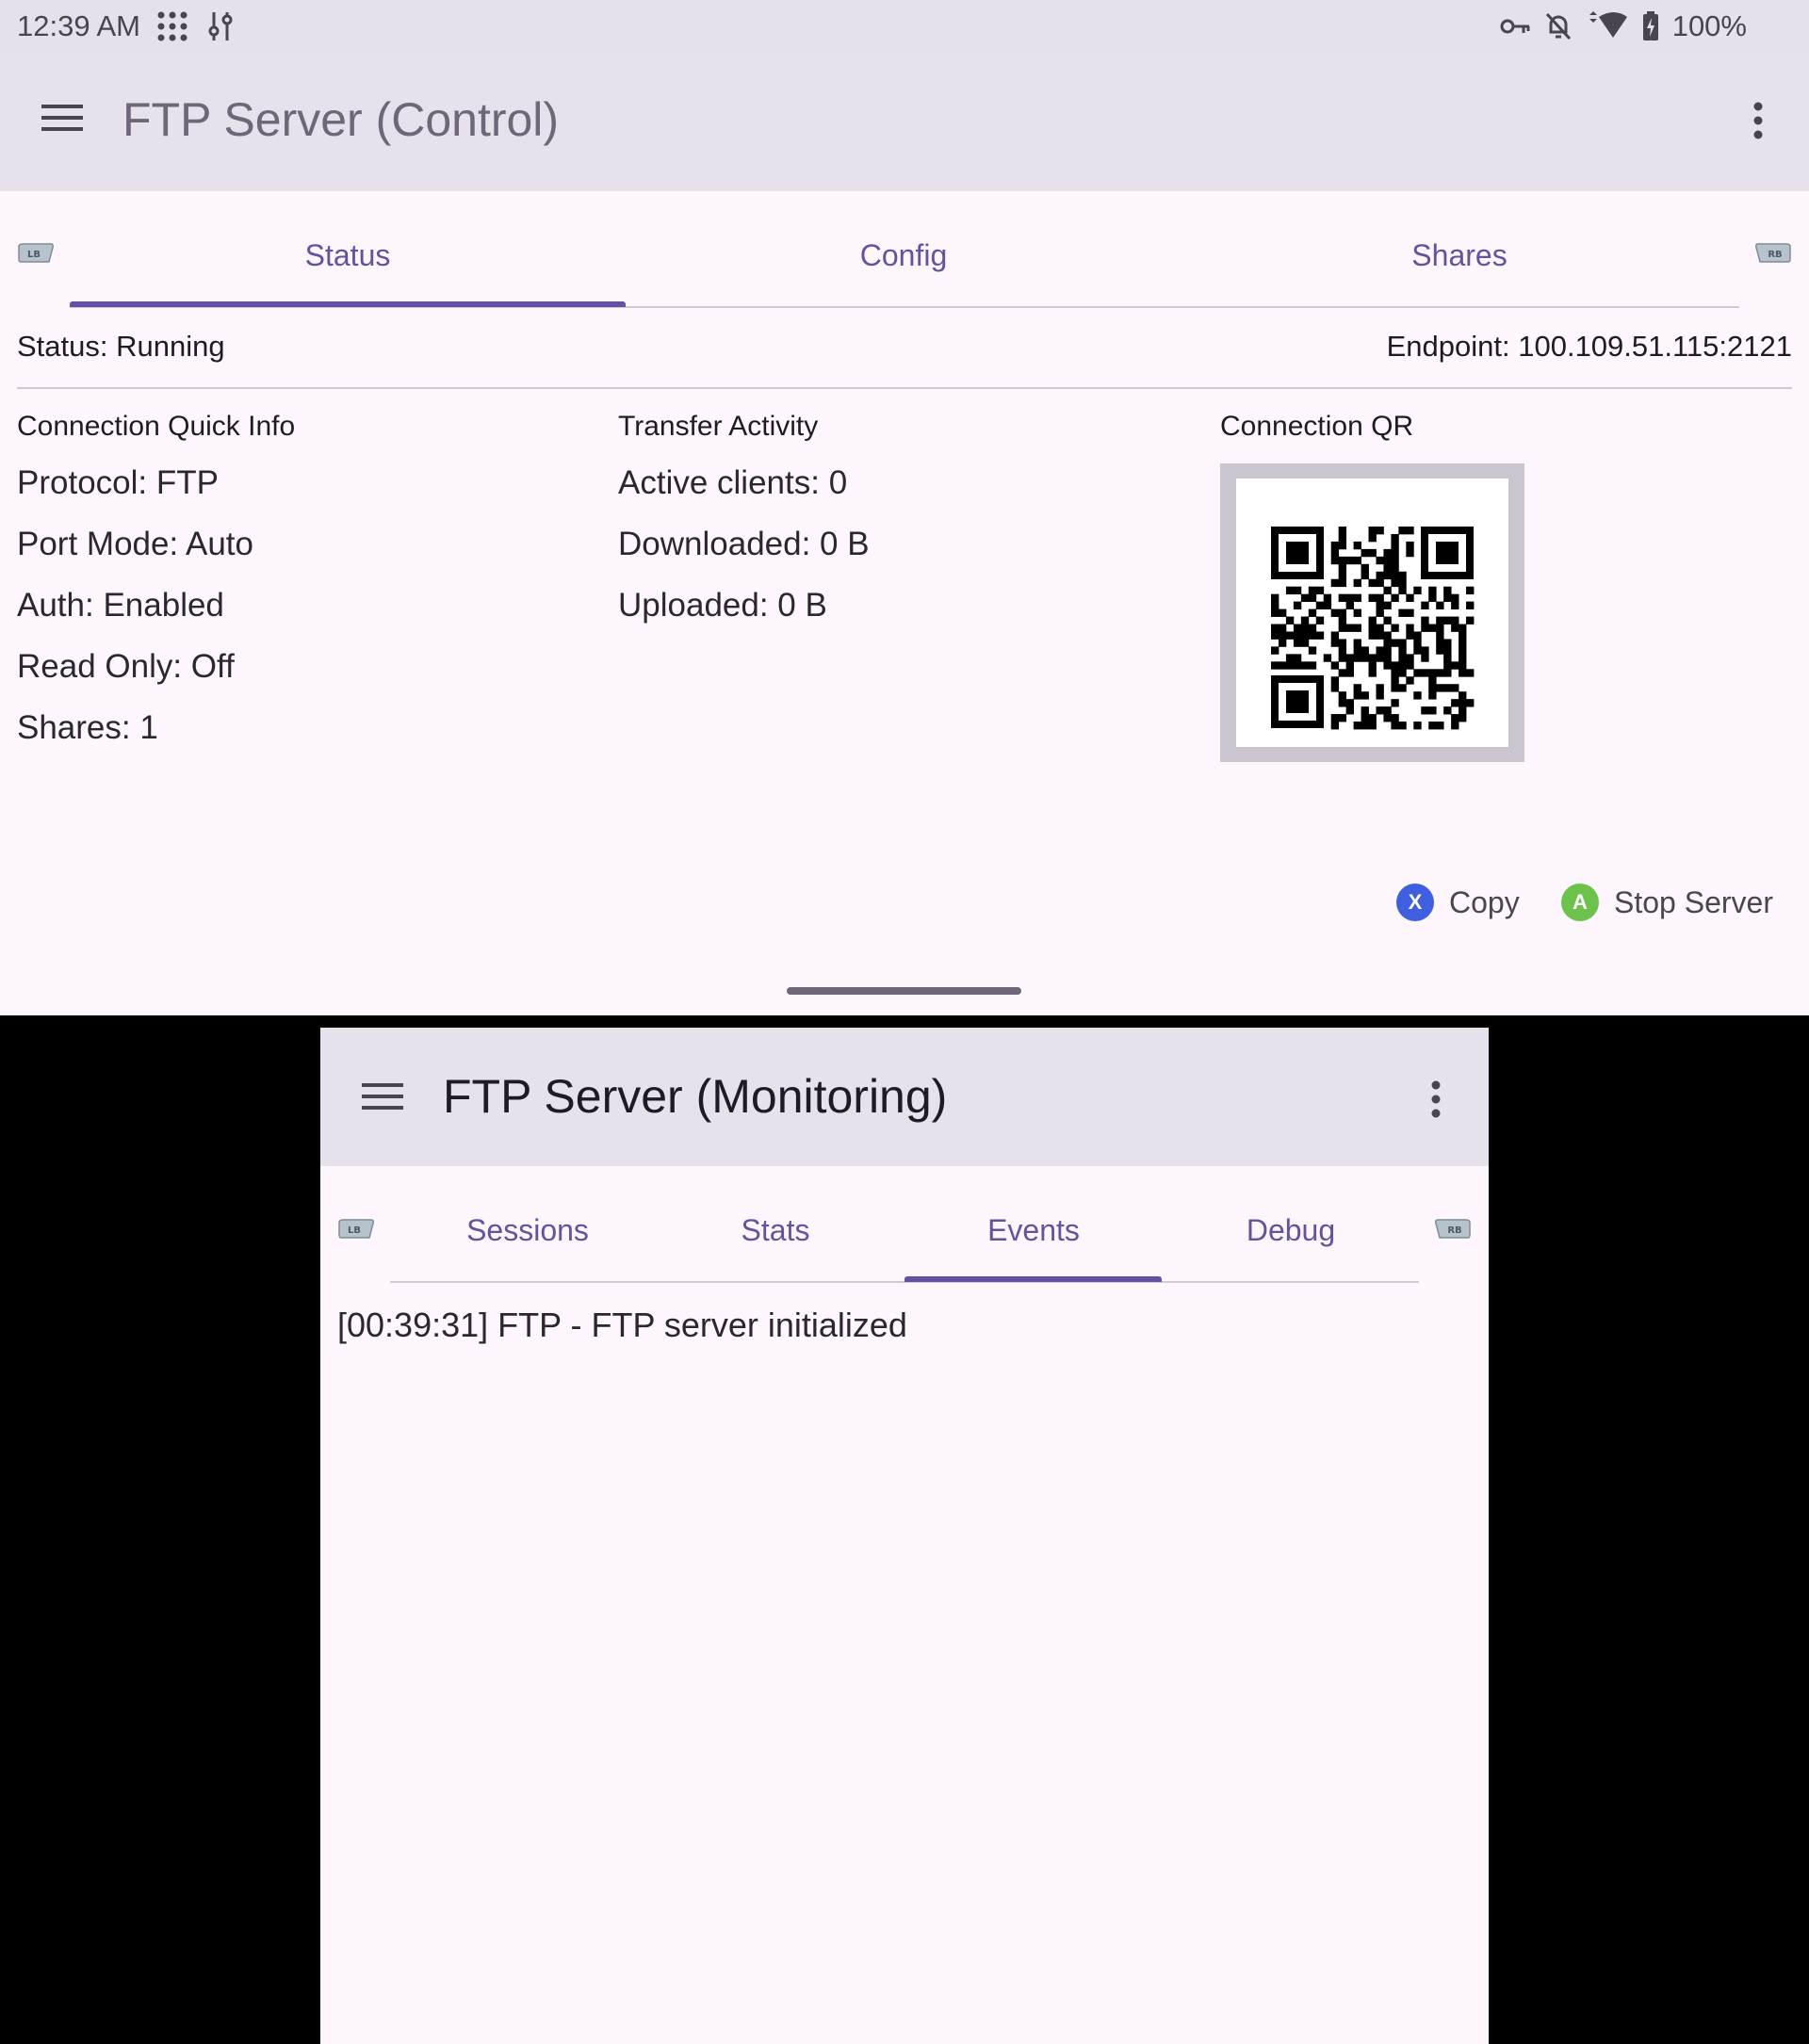 This screenshot has width=1809, height=2044. What do you see at coordinates (1291, 1230) in the screenshot?
I see `tab-debug: Debug` at bounding box center [1291, 1230].